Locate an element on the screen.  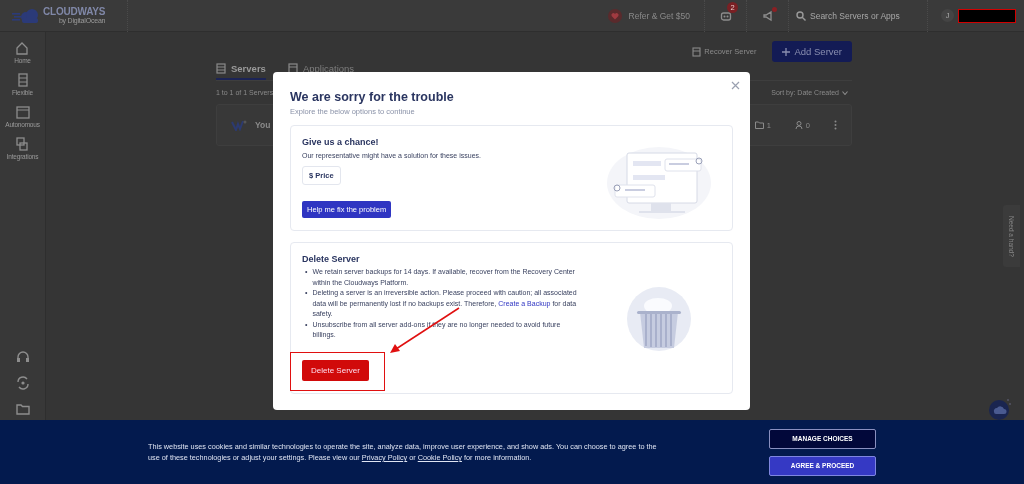
server-name: You is located at coordinates (263, 125).